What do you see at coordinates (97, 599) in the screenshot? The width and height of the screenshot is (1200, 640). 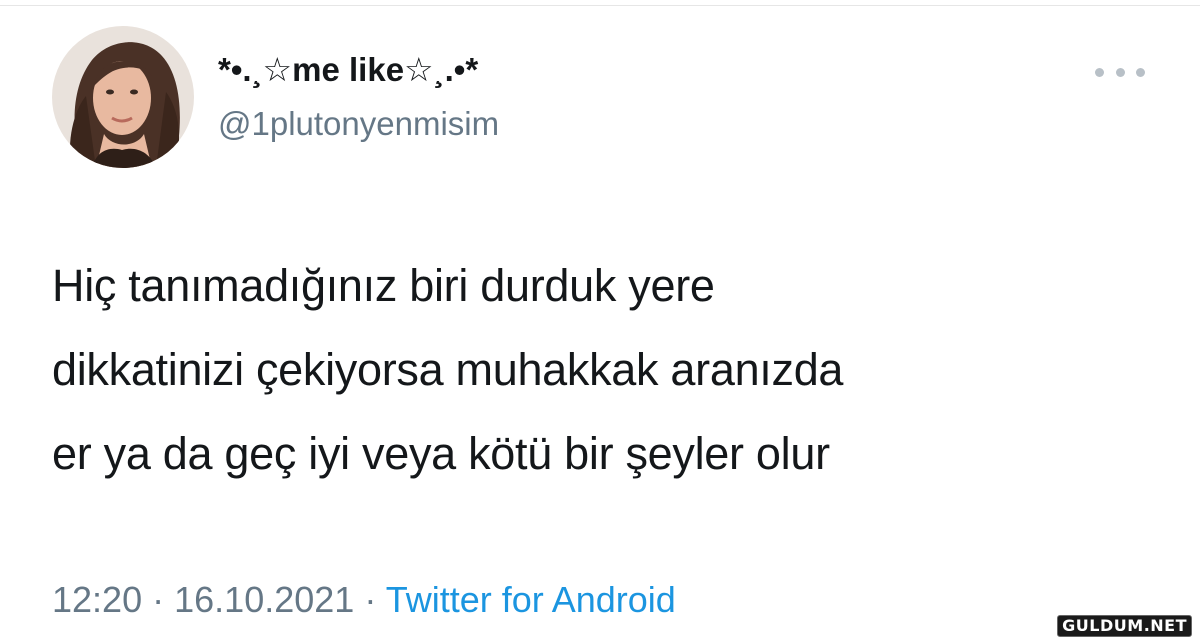 I see `tweet-time: 12:20` at bounding box center [97, 599].